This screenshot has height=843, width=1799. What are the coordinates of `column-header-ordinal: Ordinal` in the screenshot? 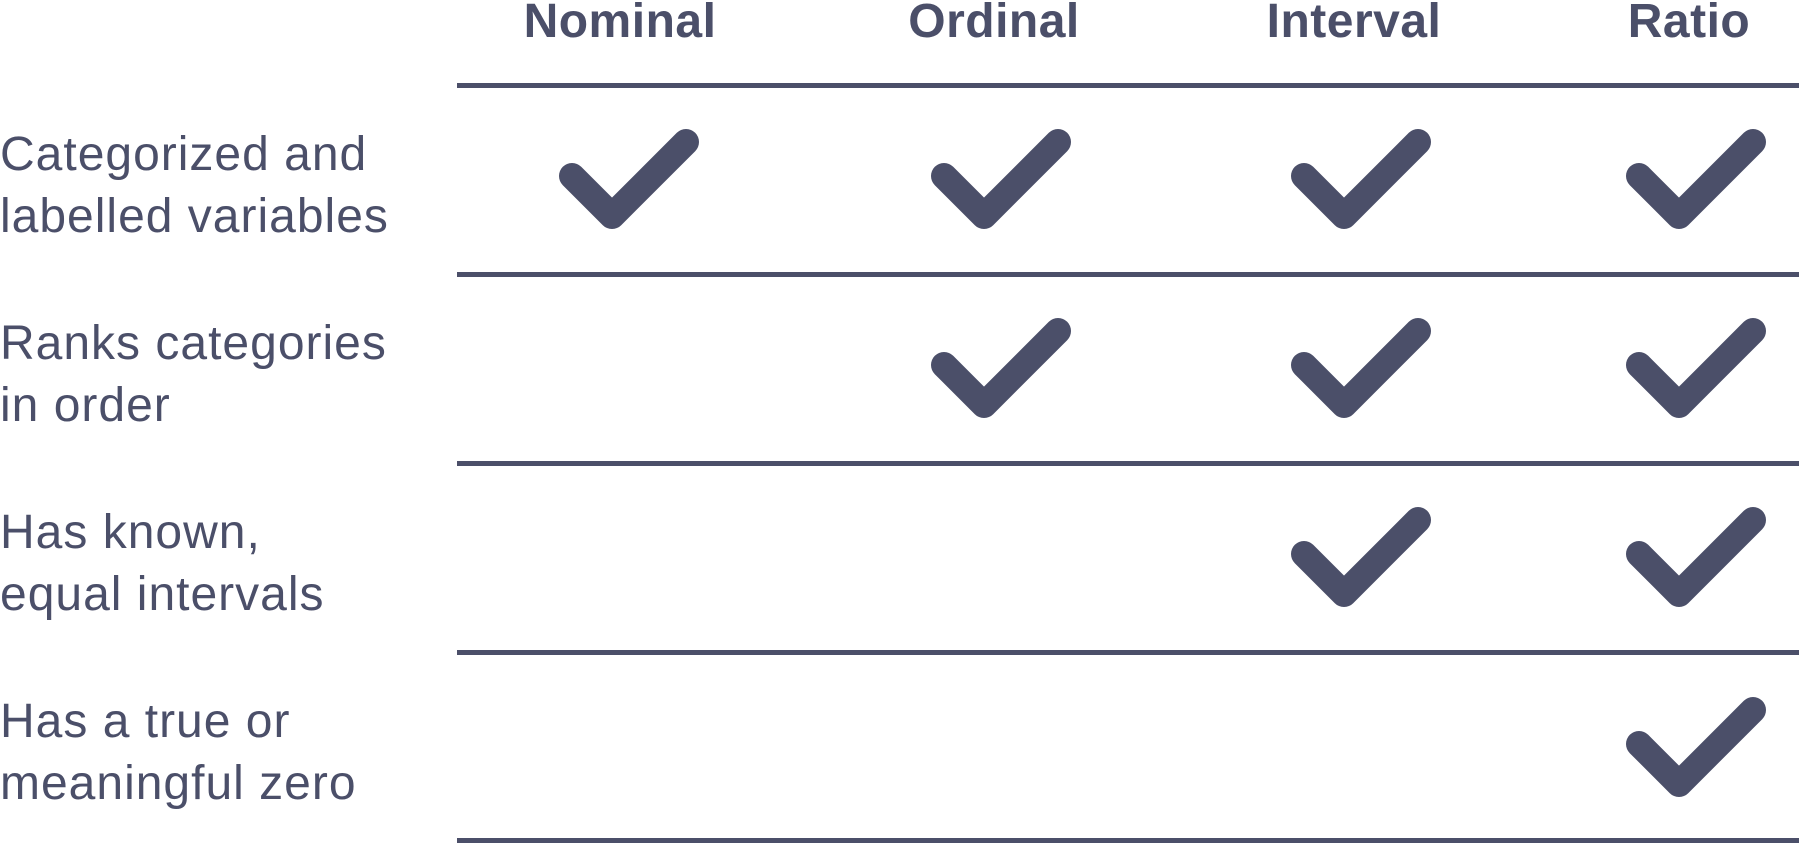 It's located at (994, 24).